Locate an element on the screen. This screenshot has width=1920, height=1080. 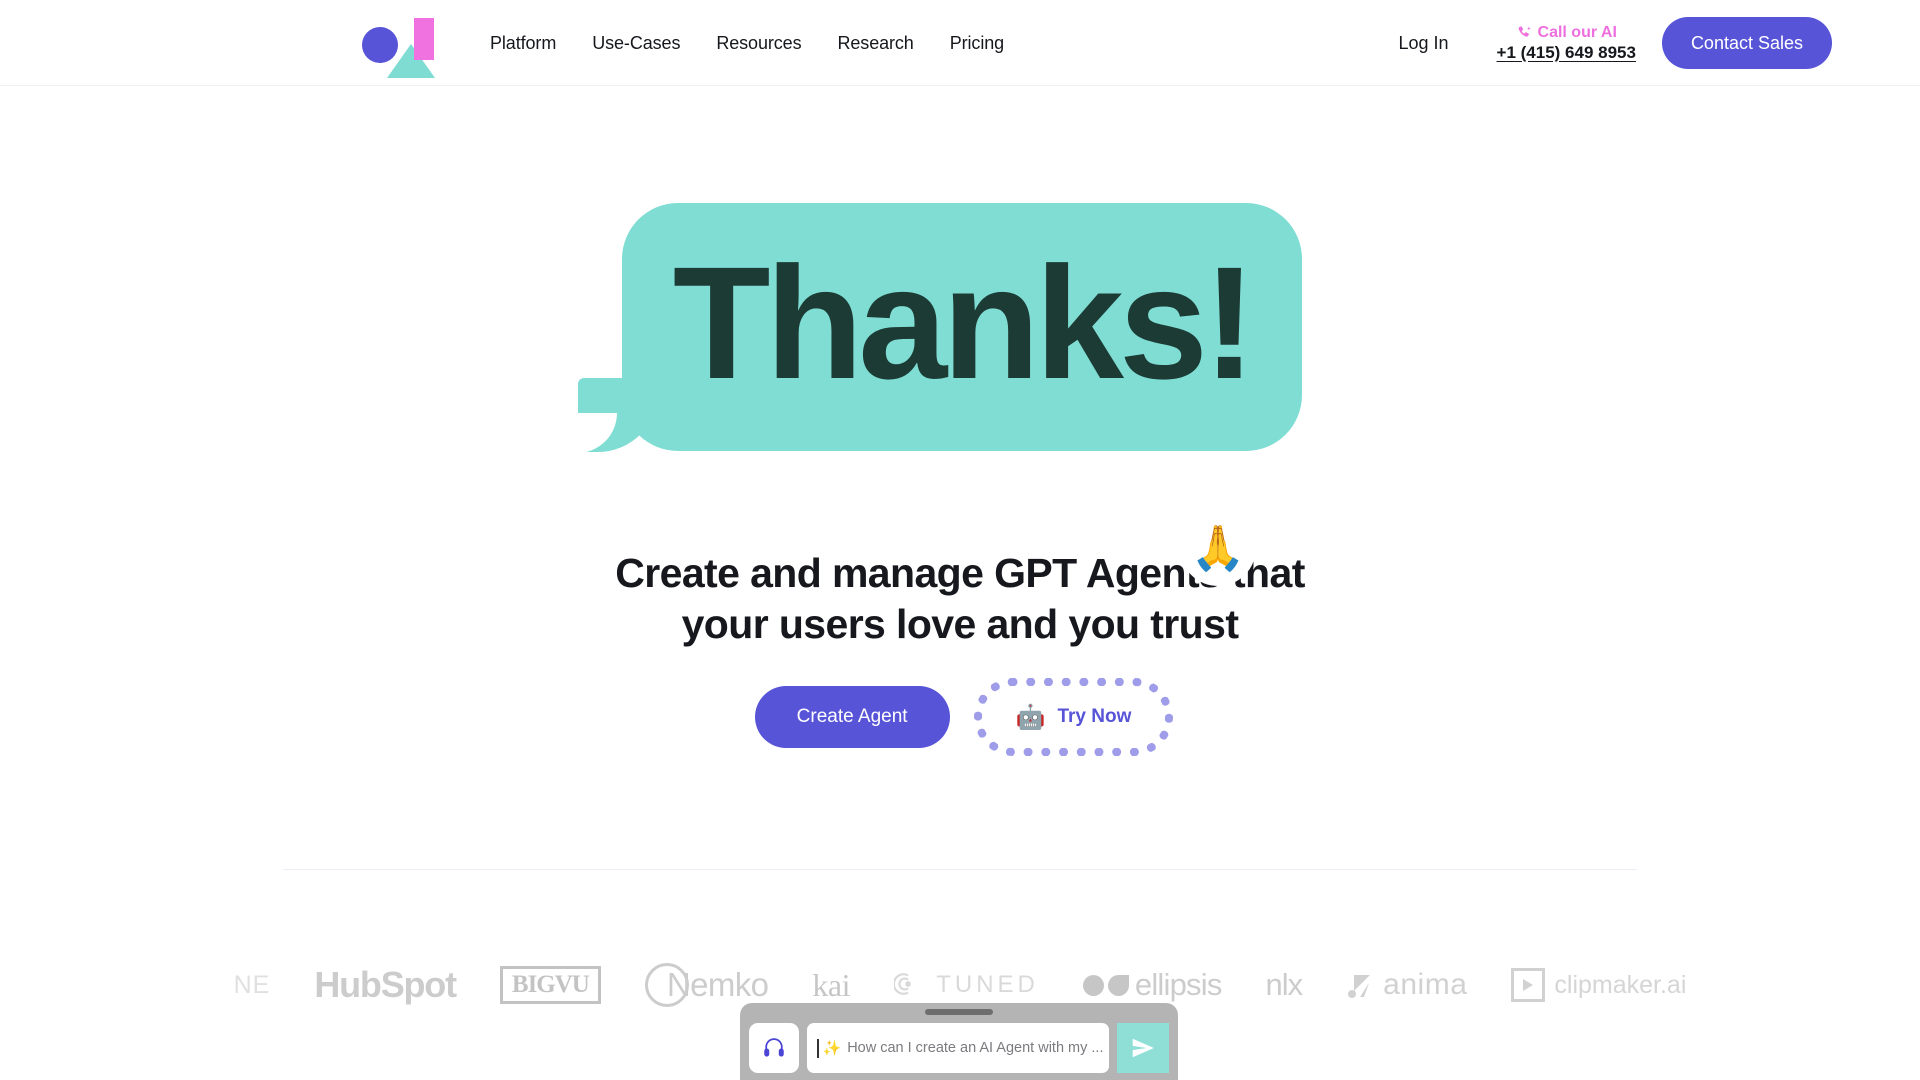
client-logo-ellipsis-label: ellipsis is located at coordinates (1152, 985).